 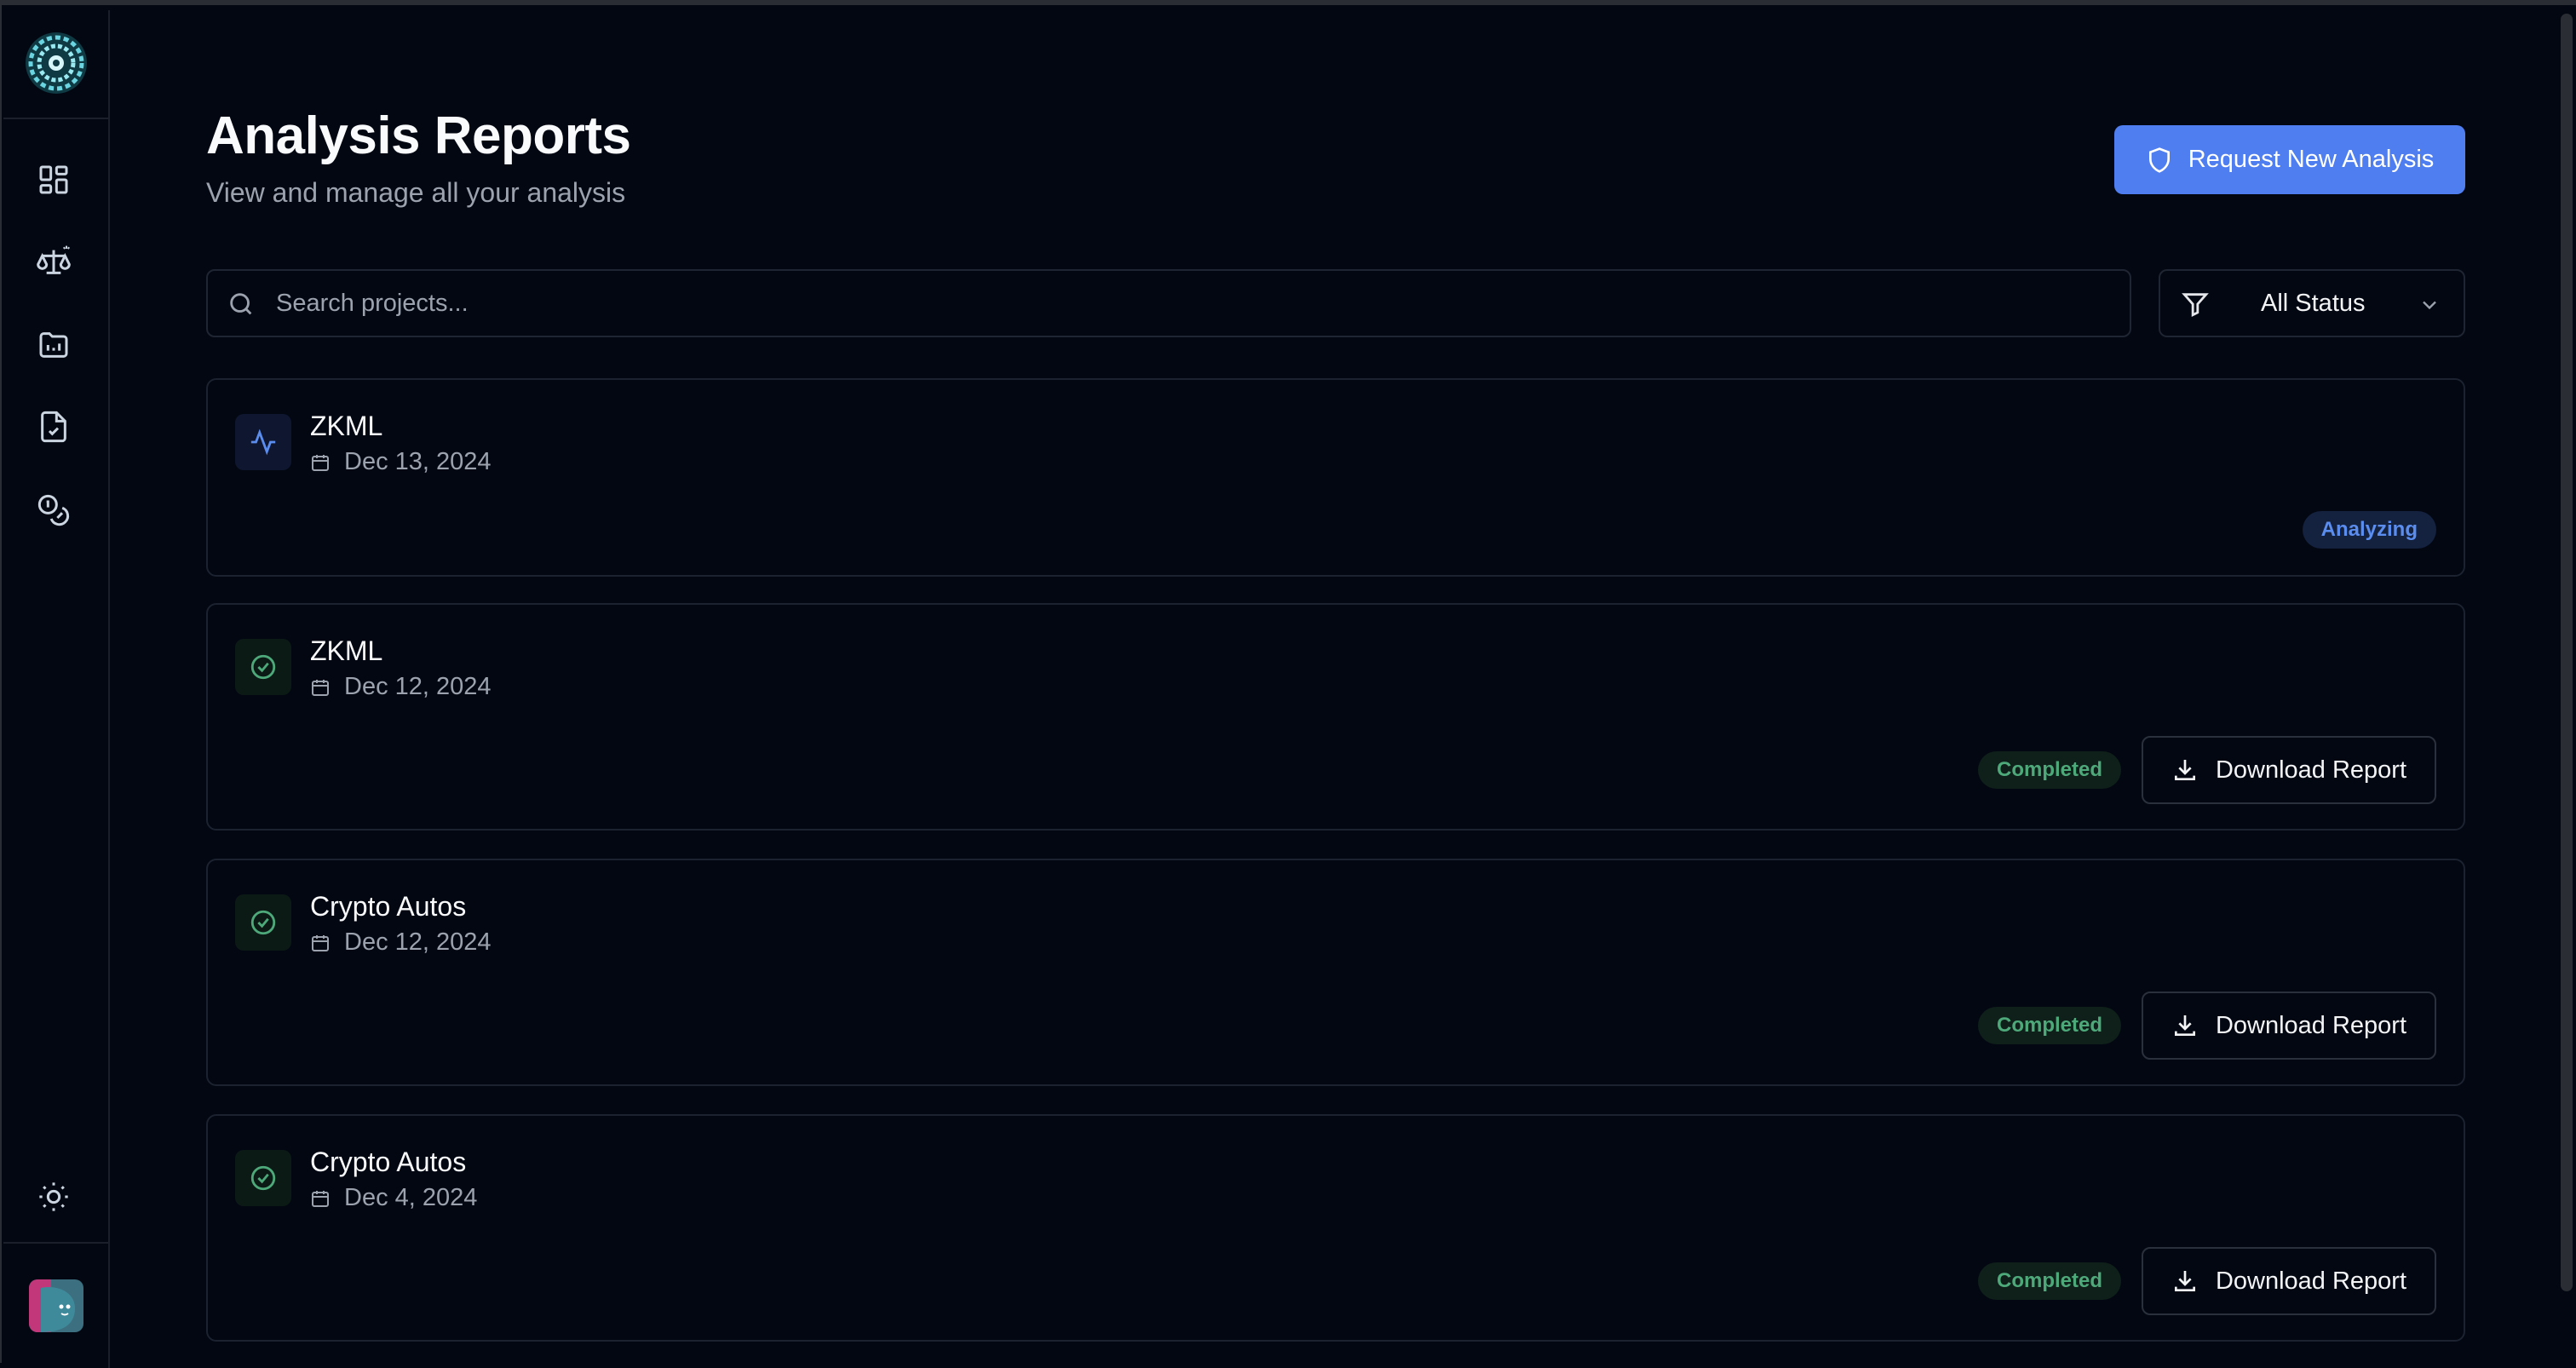 What do you see at coordinates (54, 261) in the screenshot?
I see `scale-icon` at bounding box center [54, 261].